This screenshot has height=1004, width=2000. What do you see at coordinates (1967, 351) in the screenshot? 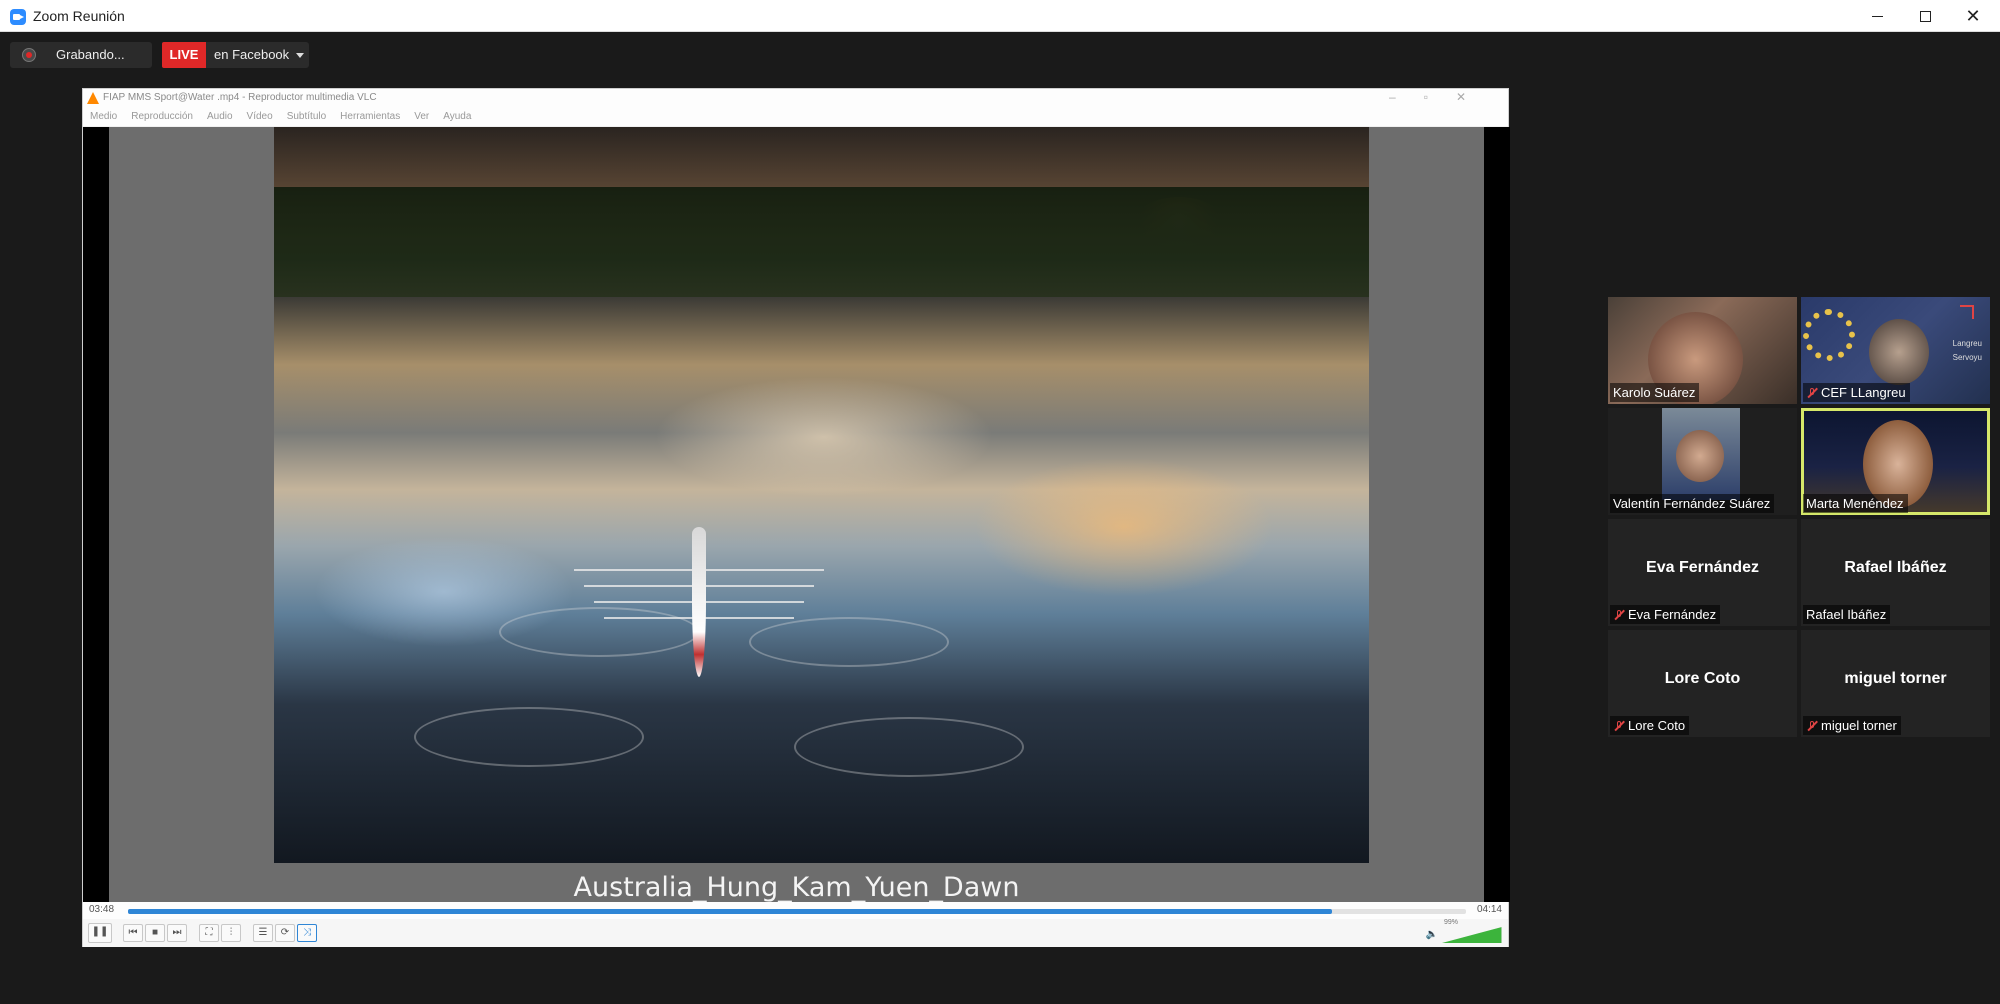
I see `background-text: Langreu Servoyu` at bounding box center [1967, 351].